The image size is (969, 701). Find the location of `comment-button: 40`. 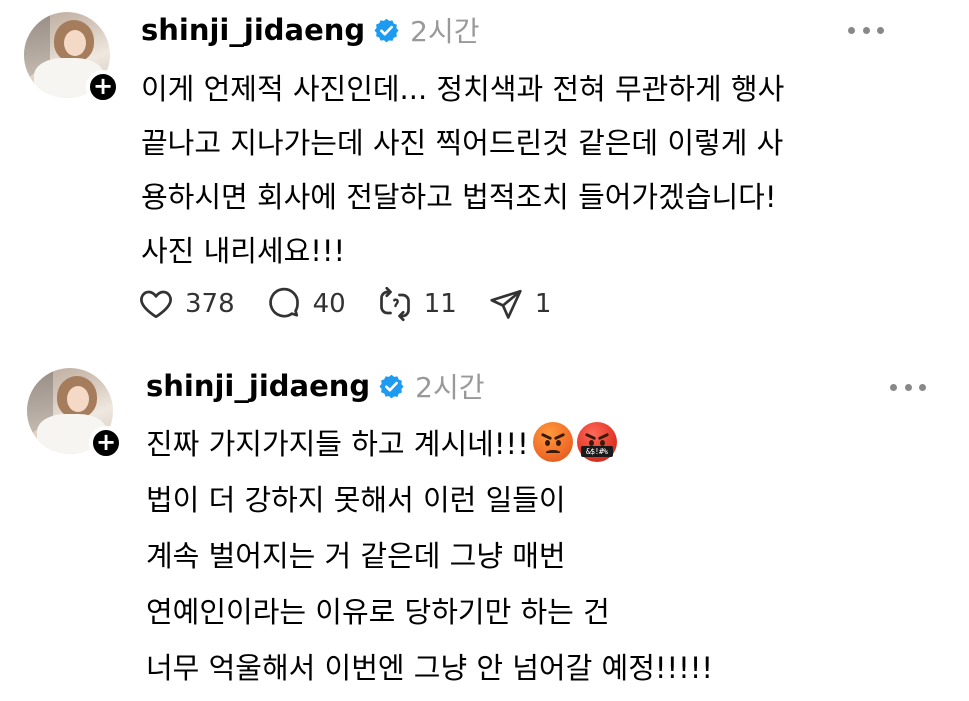

comment-button: 40 is located at coordinates (305, 304).